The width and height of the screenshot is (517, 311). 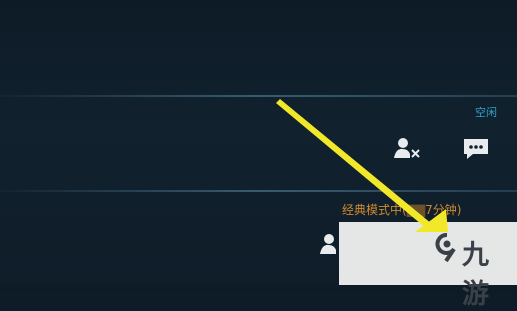 What do you see at coordinates (258, 96) in the screenshot?
I see `row-divider-top` at bounding box center [258, 96].